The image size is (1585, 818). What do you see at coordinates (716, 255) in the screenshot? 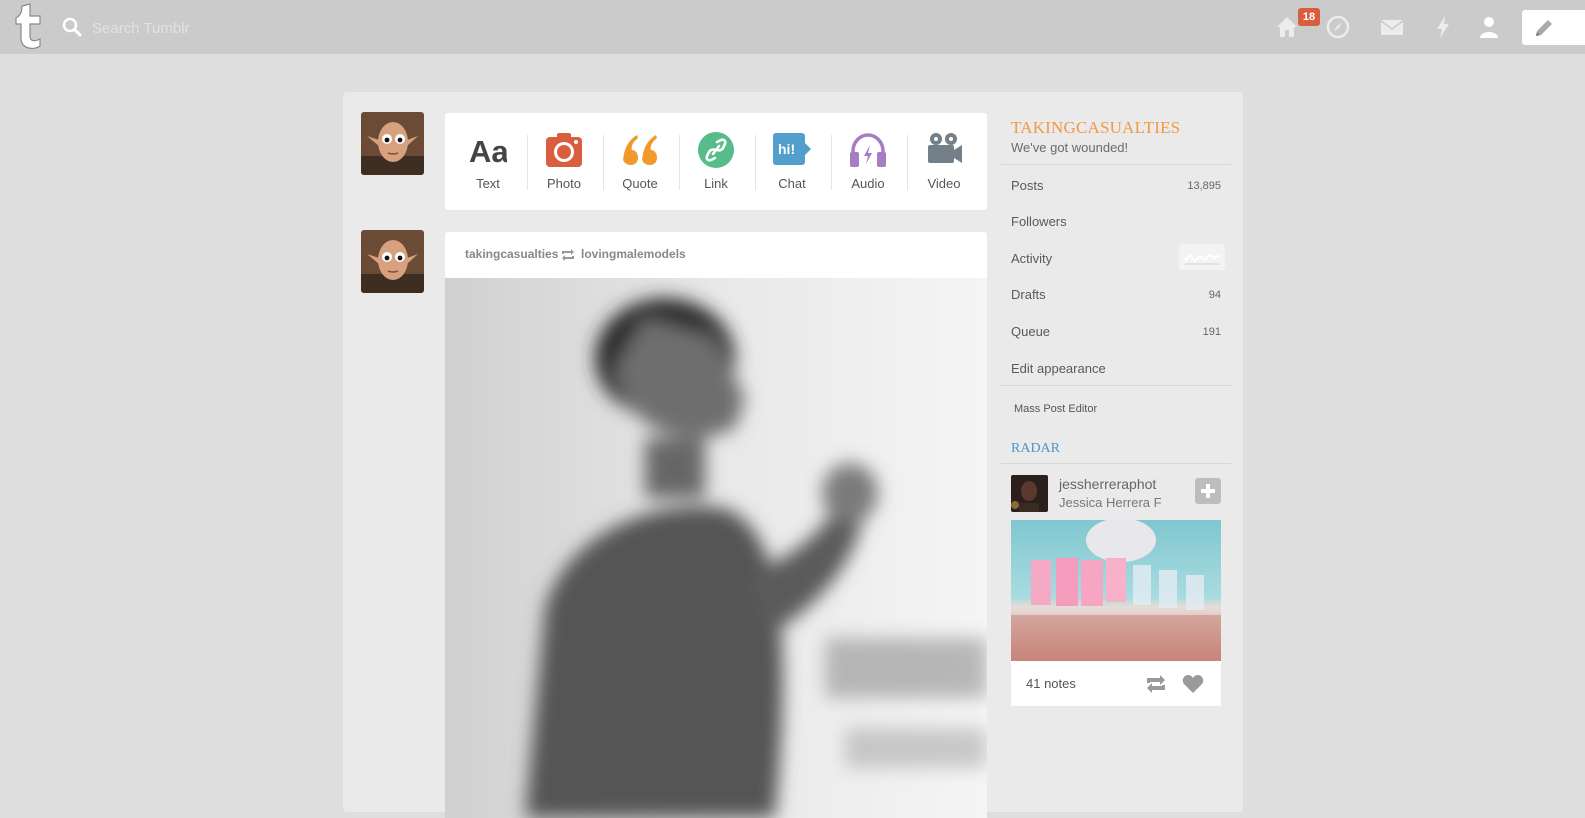
I see `post-header: takingcasualties lovingmalemodels` at bounding box center [716, 255].